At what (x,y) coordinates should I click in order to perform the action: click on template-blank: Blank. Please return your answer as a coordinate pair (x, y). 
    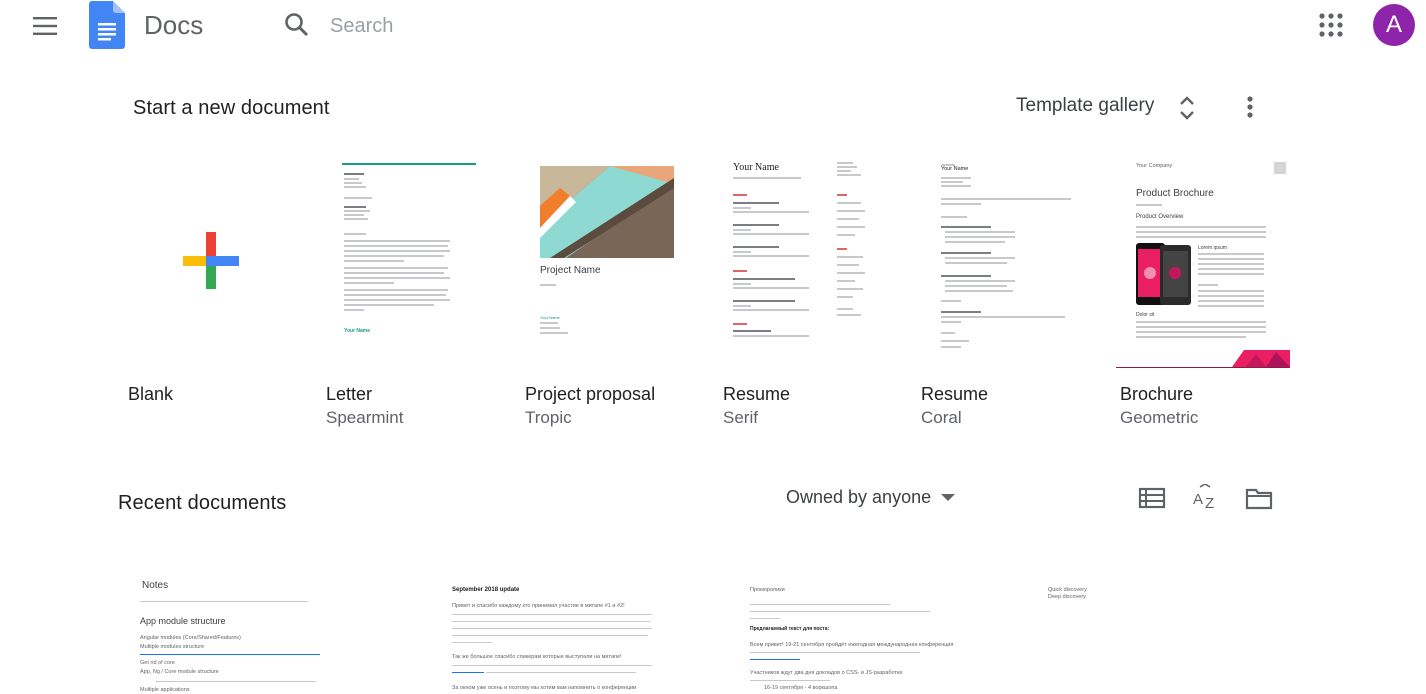
    Looking at the image, I should click on (208, 282).